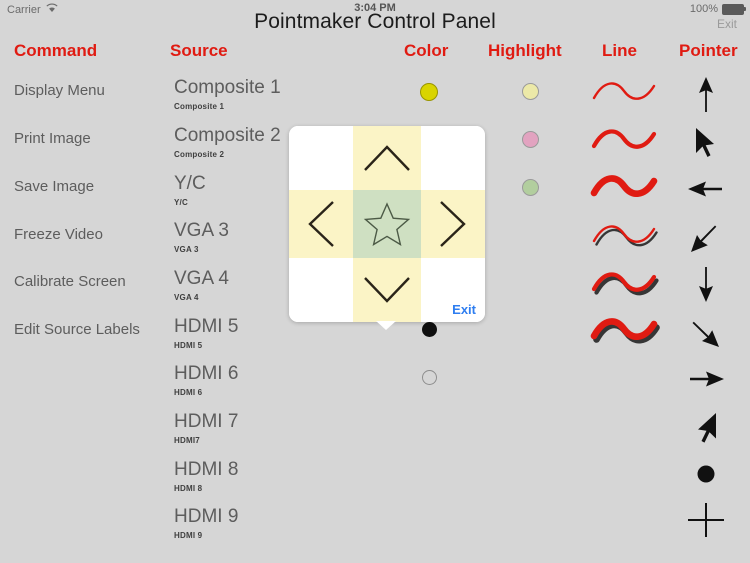 This screenshot has height=563, width=750. I want to click on source-item: HDMI 6 HDMI 6, so click(206, 380).